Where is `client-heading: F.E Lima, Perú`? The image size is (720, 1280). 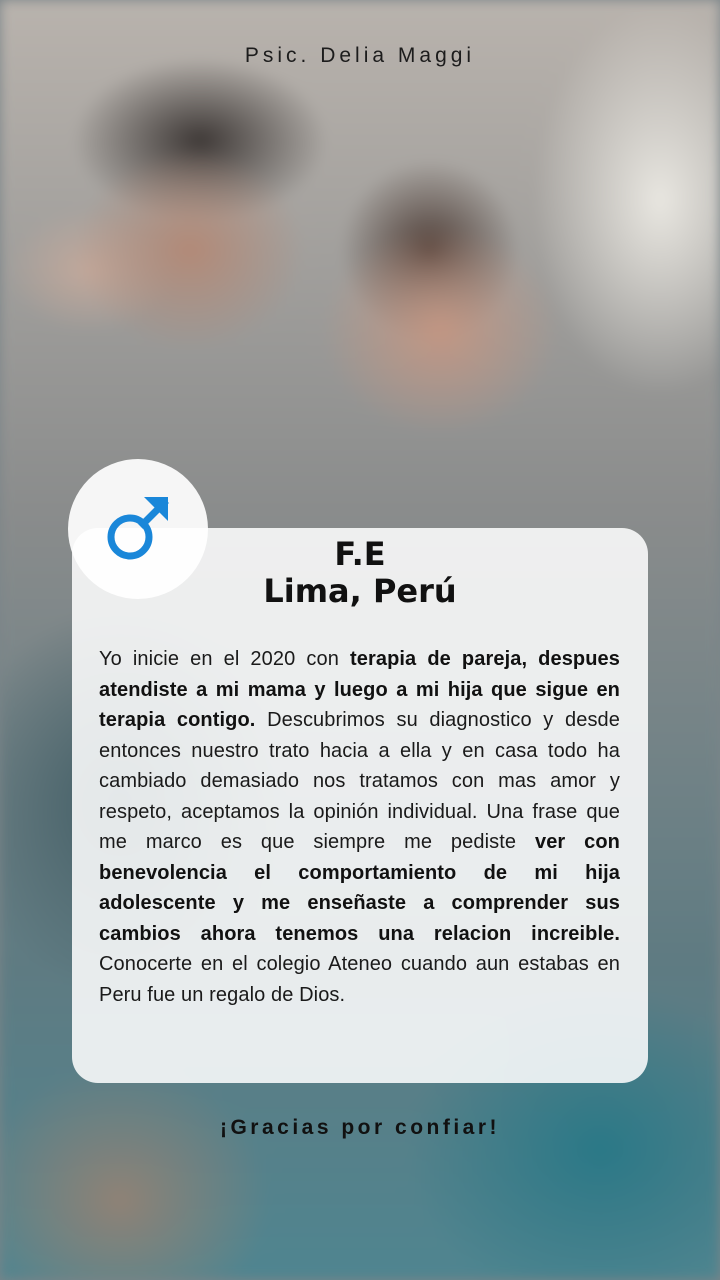
client-heading: F.E Lima, Perú is located at coordinates (360, 573).